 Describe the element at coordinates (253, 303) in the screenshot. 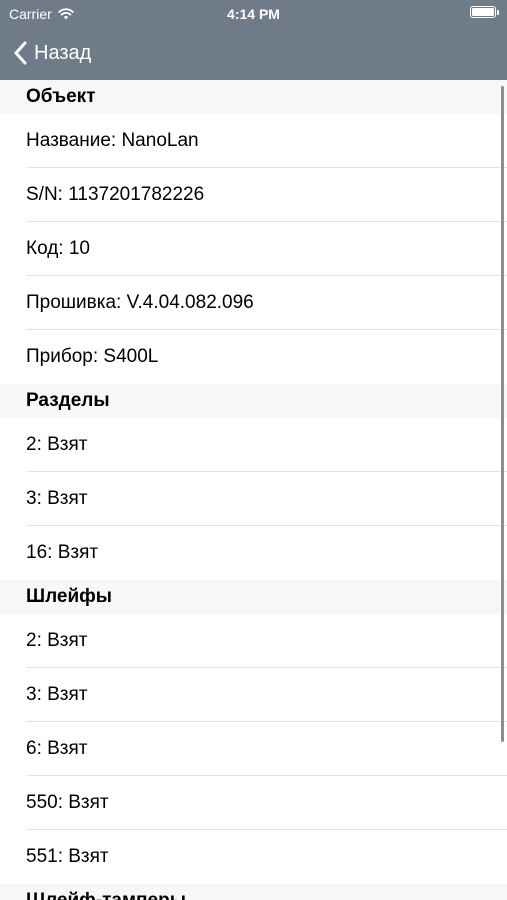

I see `list-item-firmware: Прошивка: V.4.04.082.096` at that location.